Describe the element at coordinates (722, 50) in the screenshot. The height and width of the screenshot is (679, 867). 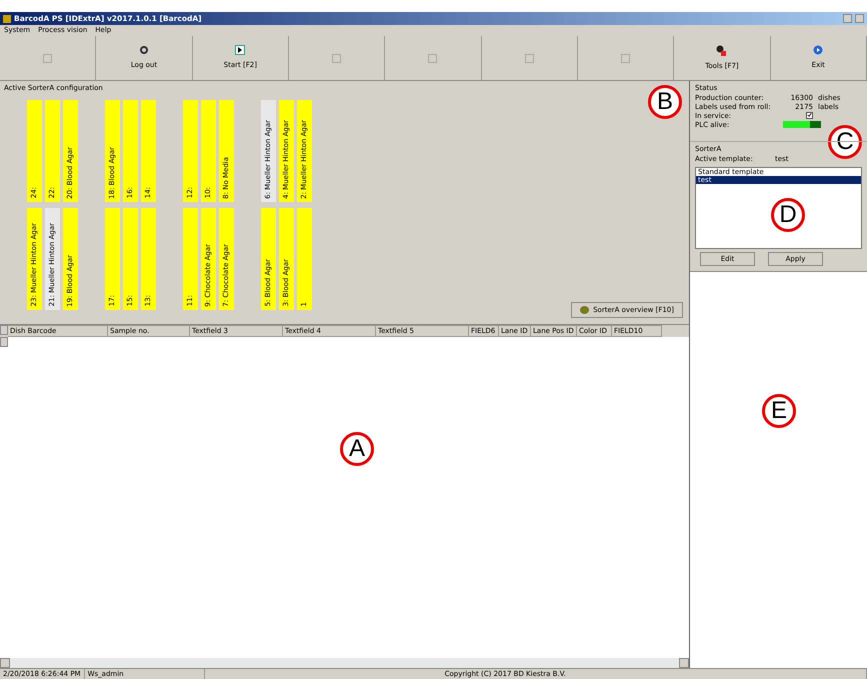
I see `tools-icon` at that location.